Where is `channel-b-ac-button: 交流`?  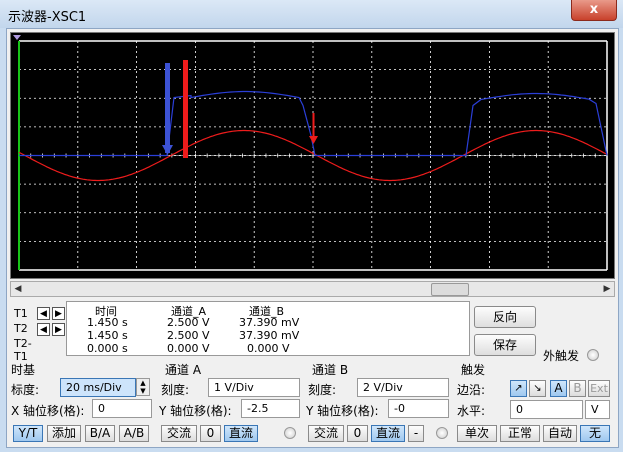
channel-b-ac-button: 交流 is located at coordinates (326, 433).